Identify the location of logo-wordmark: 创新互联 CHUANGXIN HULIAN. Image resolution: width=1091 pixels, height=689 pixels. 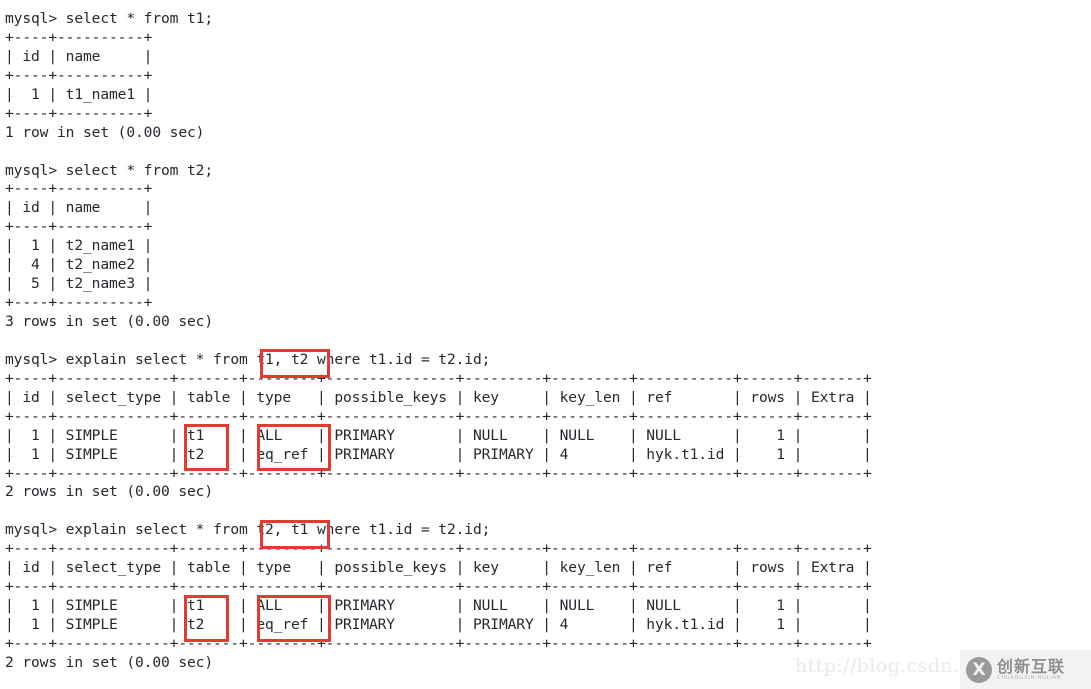
(1031, 670).